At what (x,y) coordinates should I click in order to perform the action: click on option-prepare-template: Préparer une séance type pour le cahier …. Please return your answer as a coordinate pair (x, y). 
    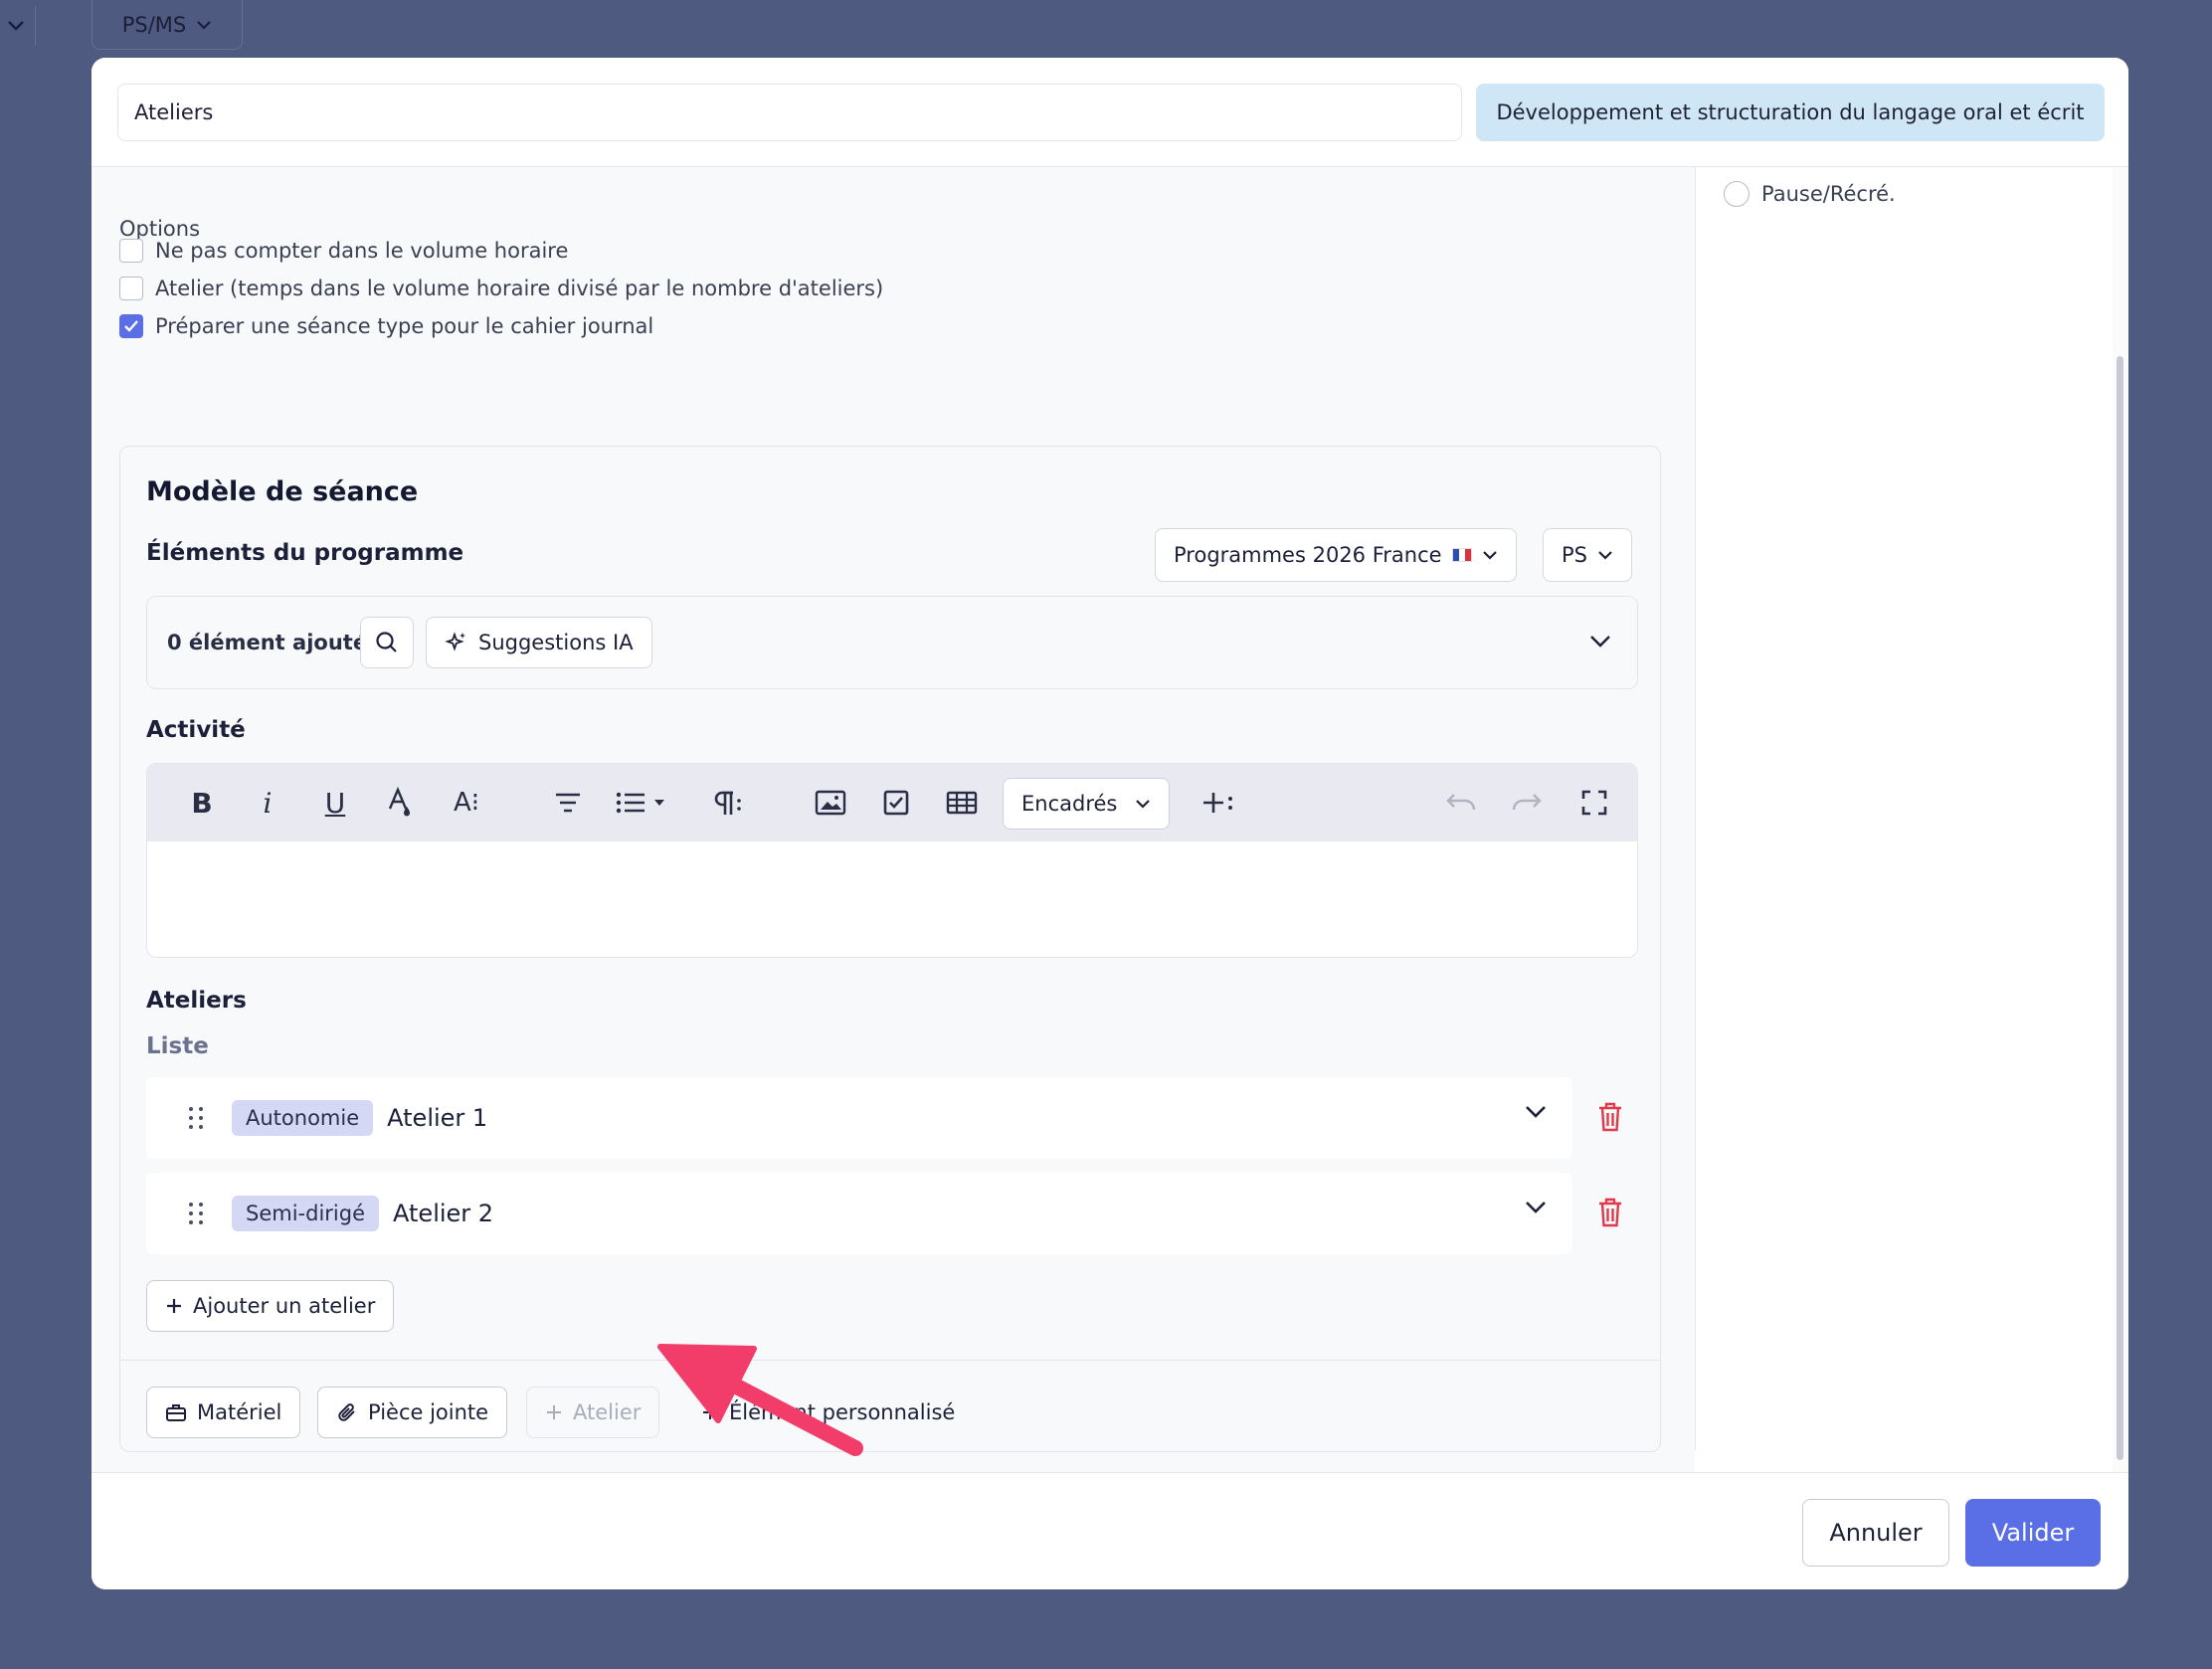
    Looking at the image, I should click on (386, 326).